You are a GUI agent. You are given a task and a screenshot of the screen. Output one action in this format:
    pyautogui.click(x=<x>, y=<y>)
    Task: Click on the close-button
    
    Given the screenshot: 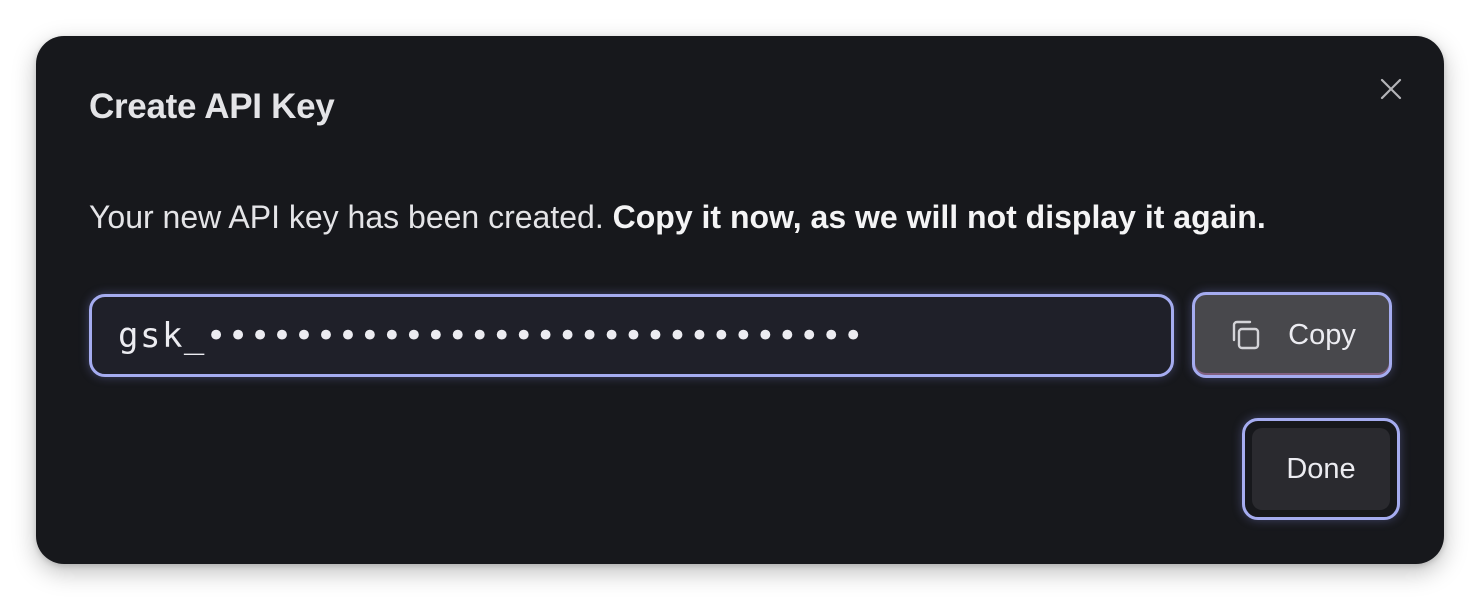 What is the action you would take?
    pyautogui.click(x=1391, y=89)
    